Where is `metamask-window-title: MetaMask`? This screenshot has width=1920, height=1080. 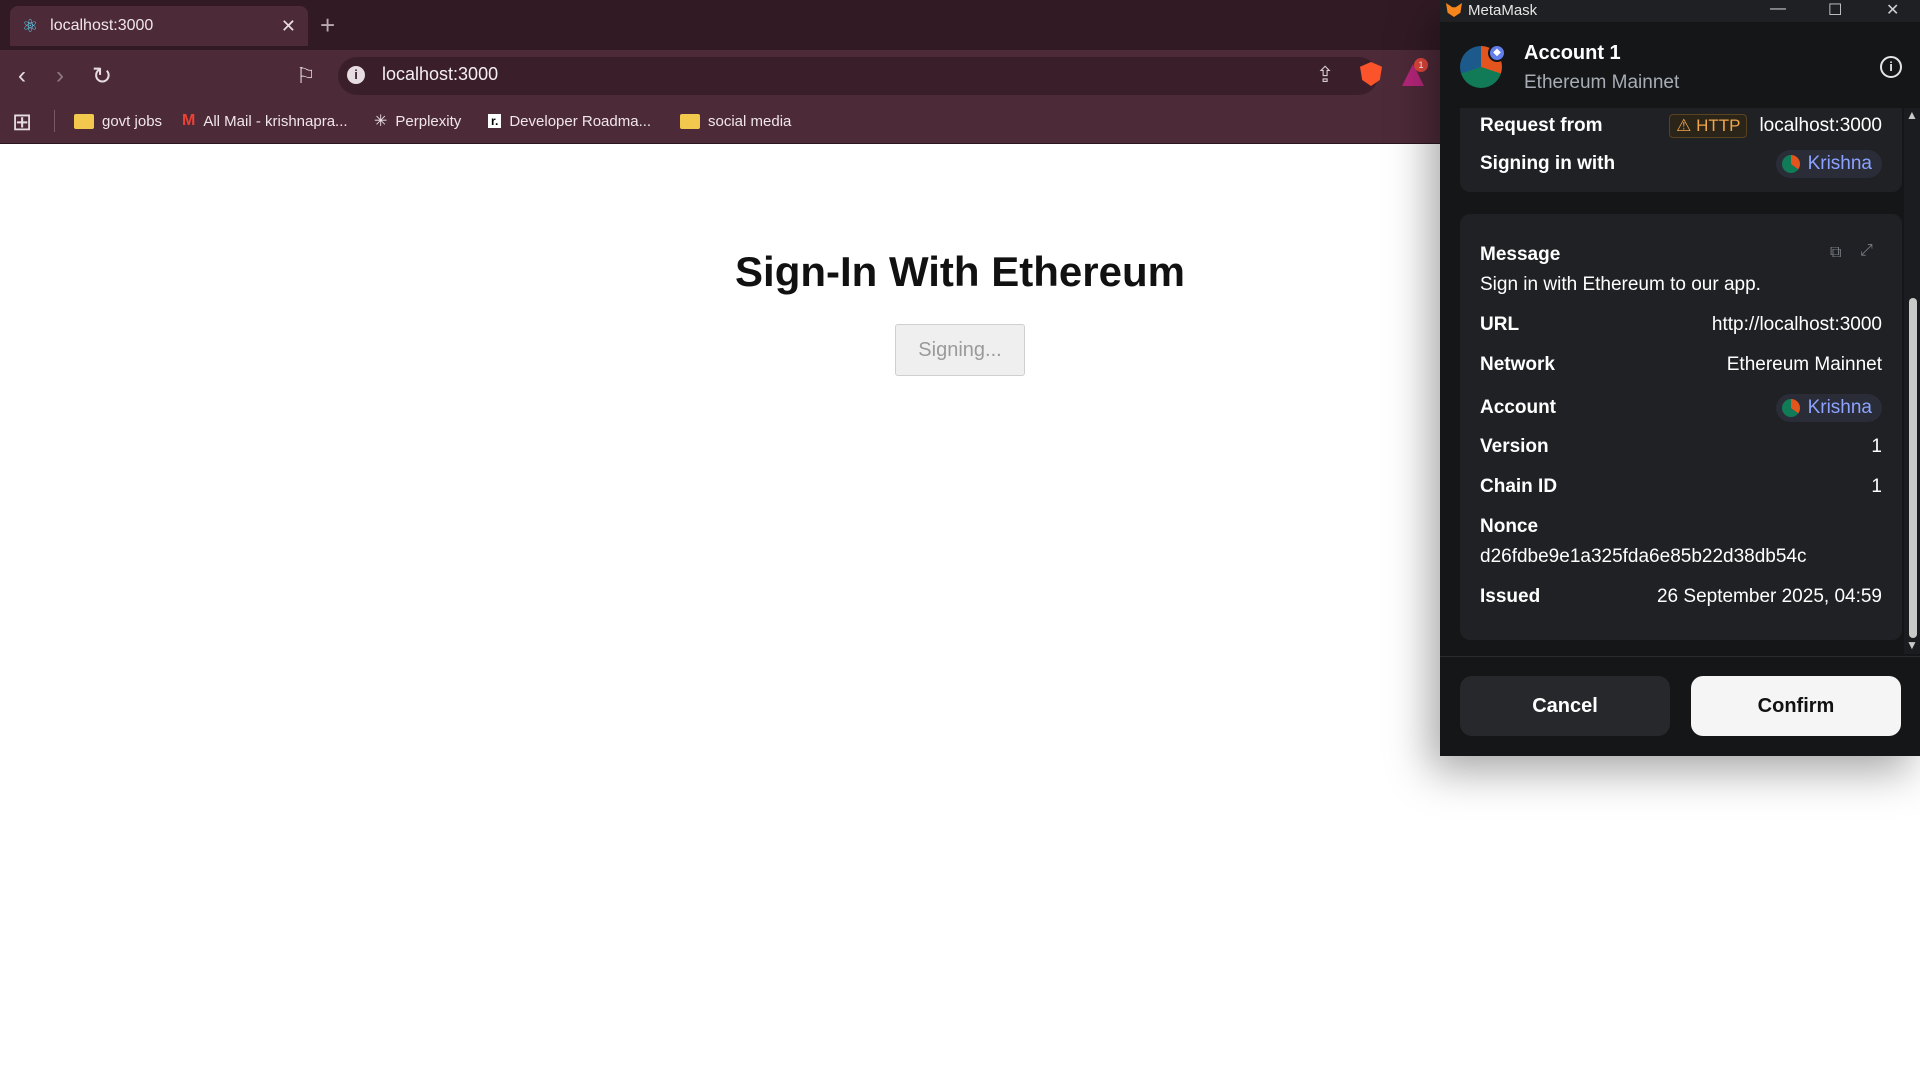 metamask-window-title: MetaMask is located at coordinates (1503, 10).